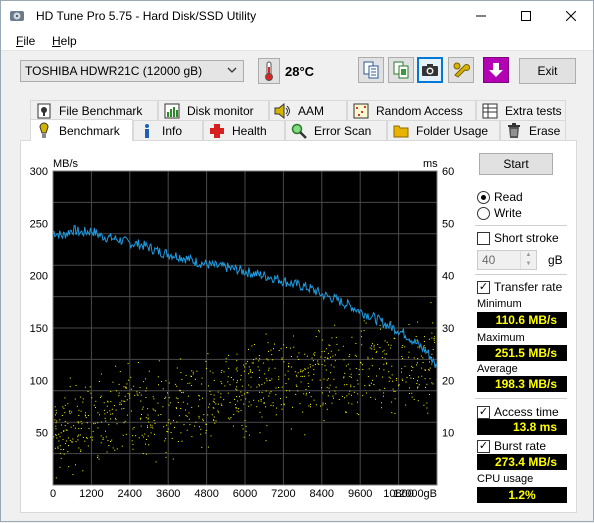 This screenshot has height=523, width=594. What do you see at coordinates (39, 172) in the screenshot?
I see `y-tick-label: 300` at bounding box center [39, 172].